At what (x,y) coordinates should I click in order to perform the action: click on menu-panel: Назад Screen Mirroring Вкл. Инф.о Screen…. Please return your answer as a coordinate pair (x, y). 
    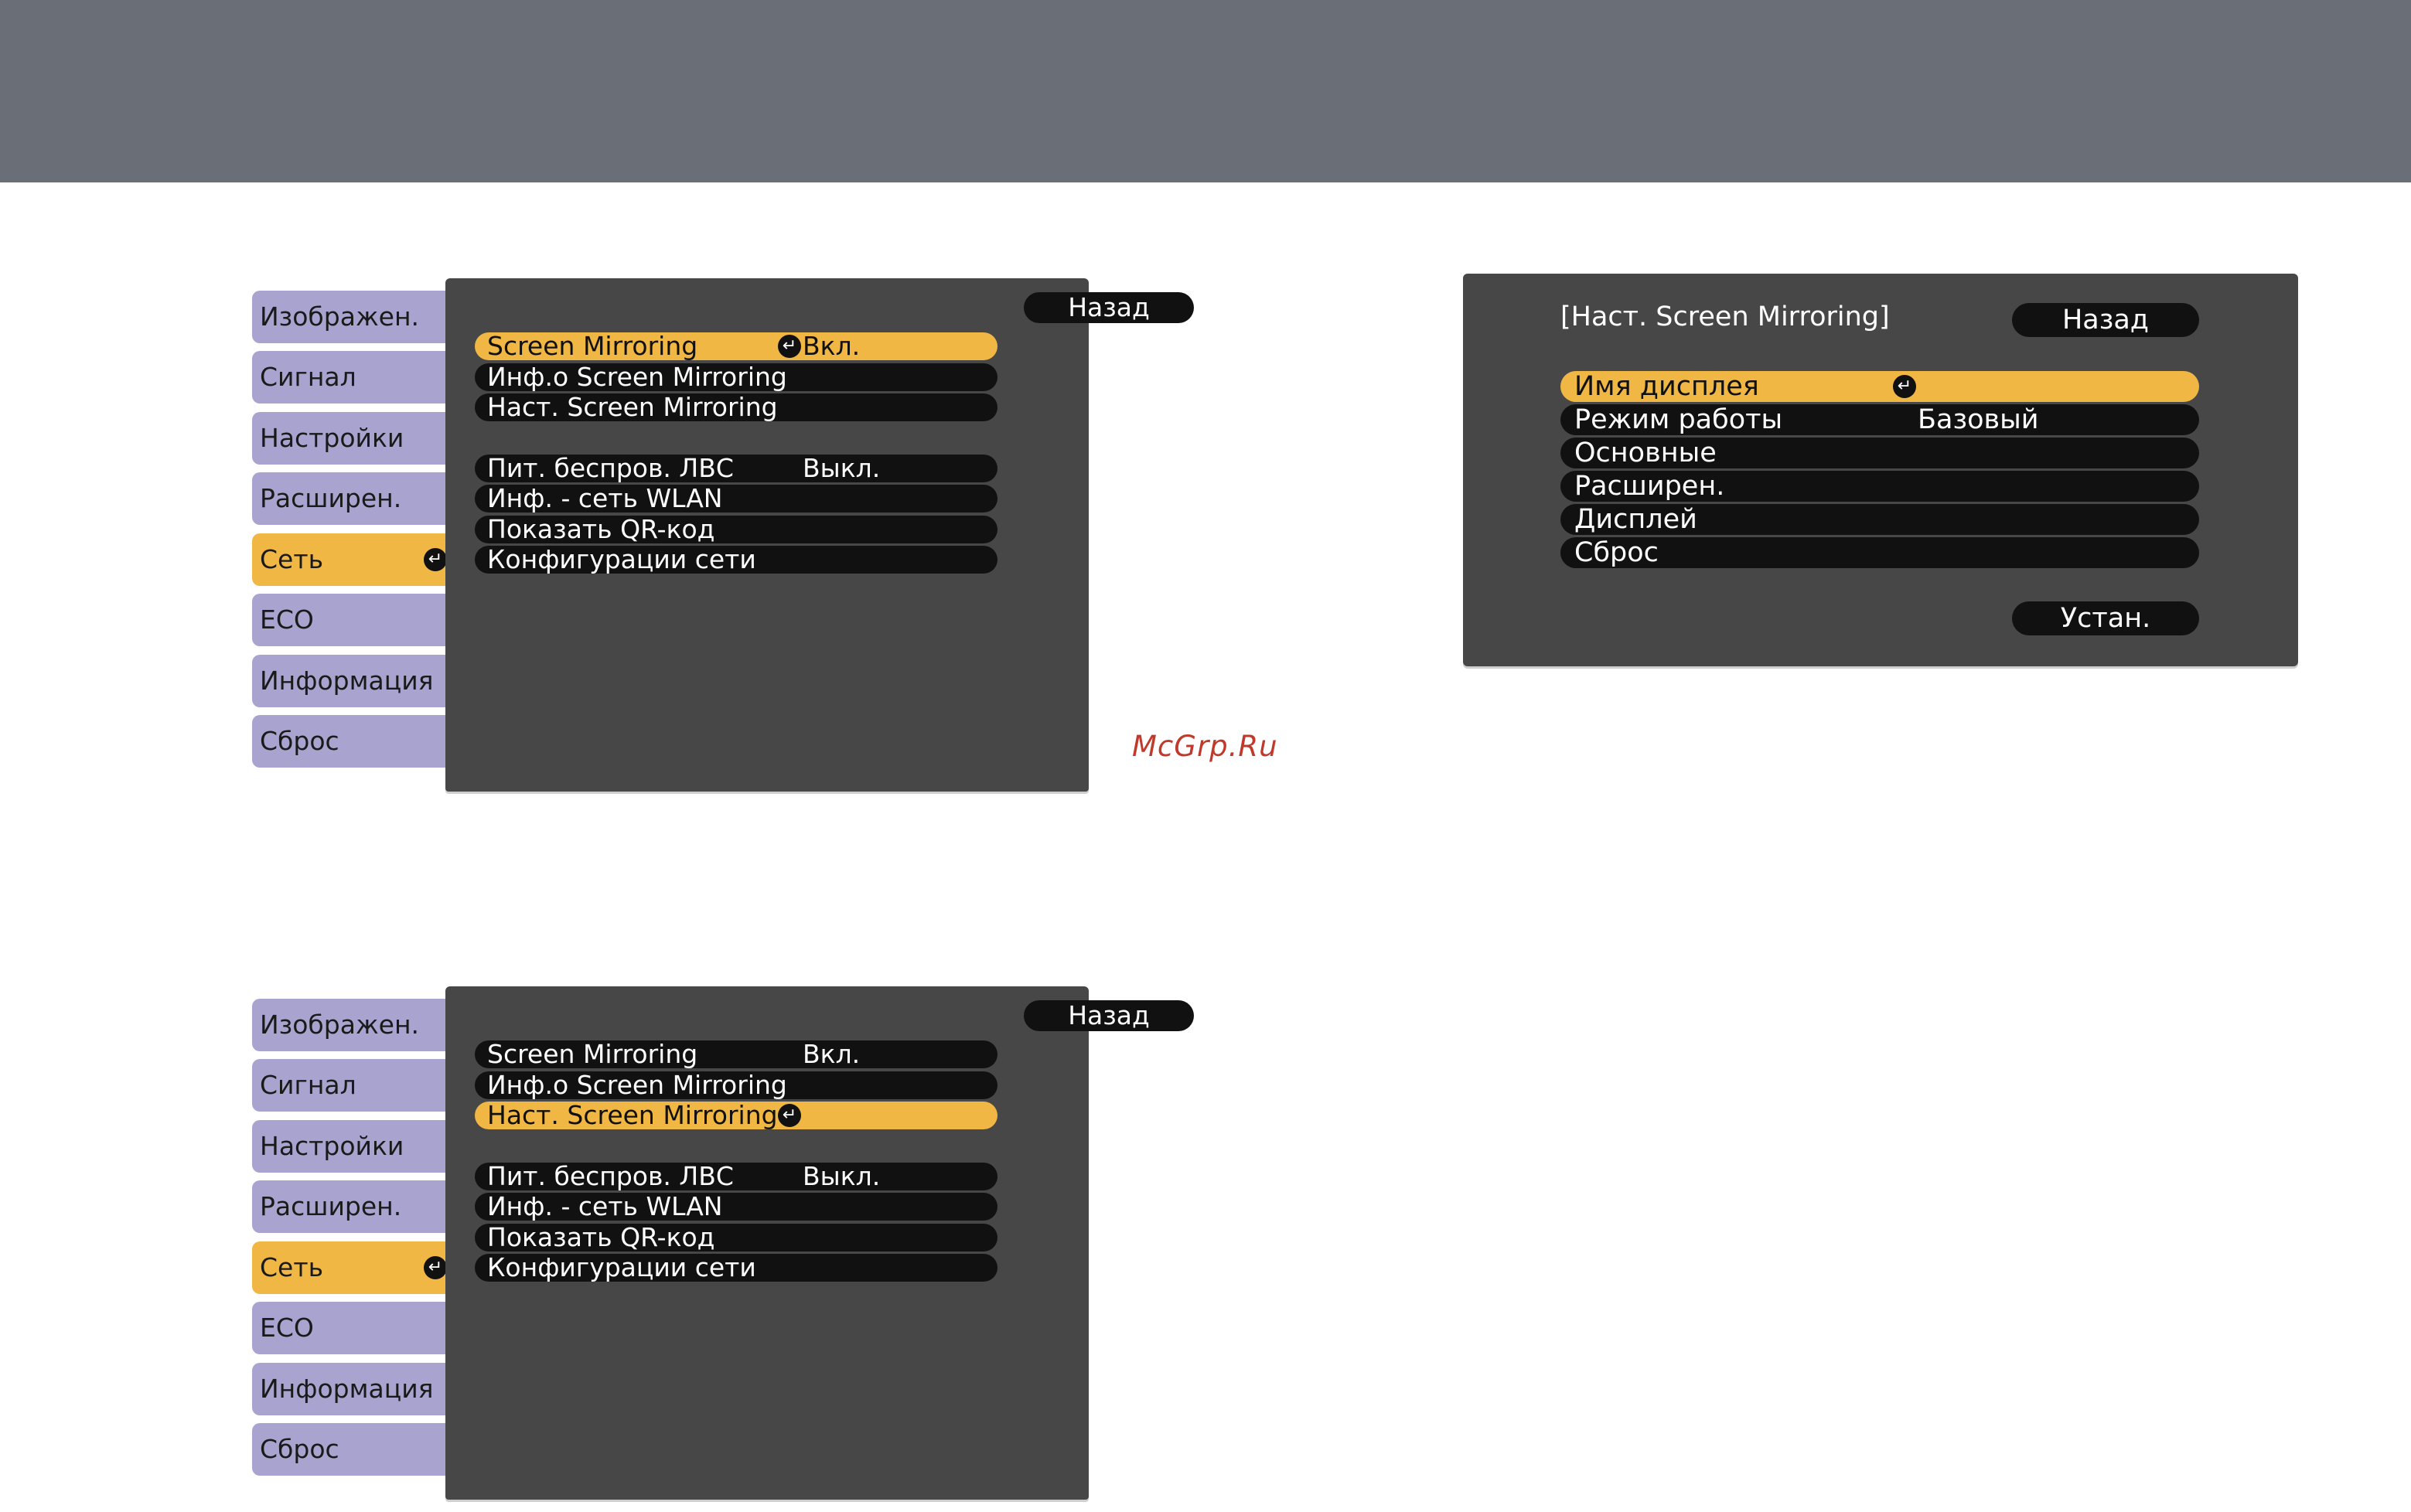
    Looking at the image, I should click on (819, 1243).